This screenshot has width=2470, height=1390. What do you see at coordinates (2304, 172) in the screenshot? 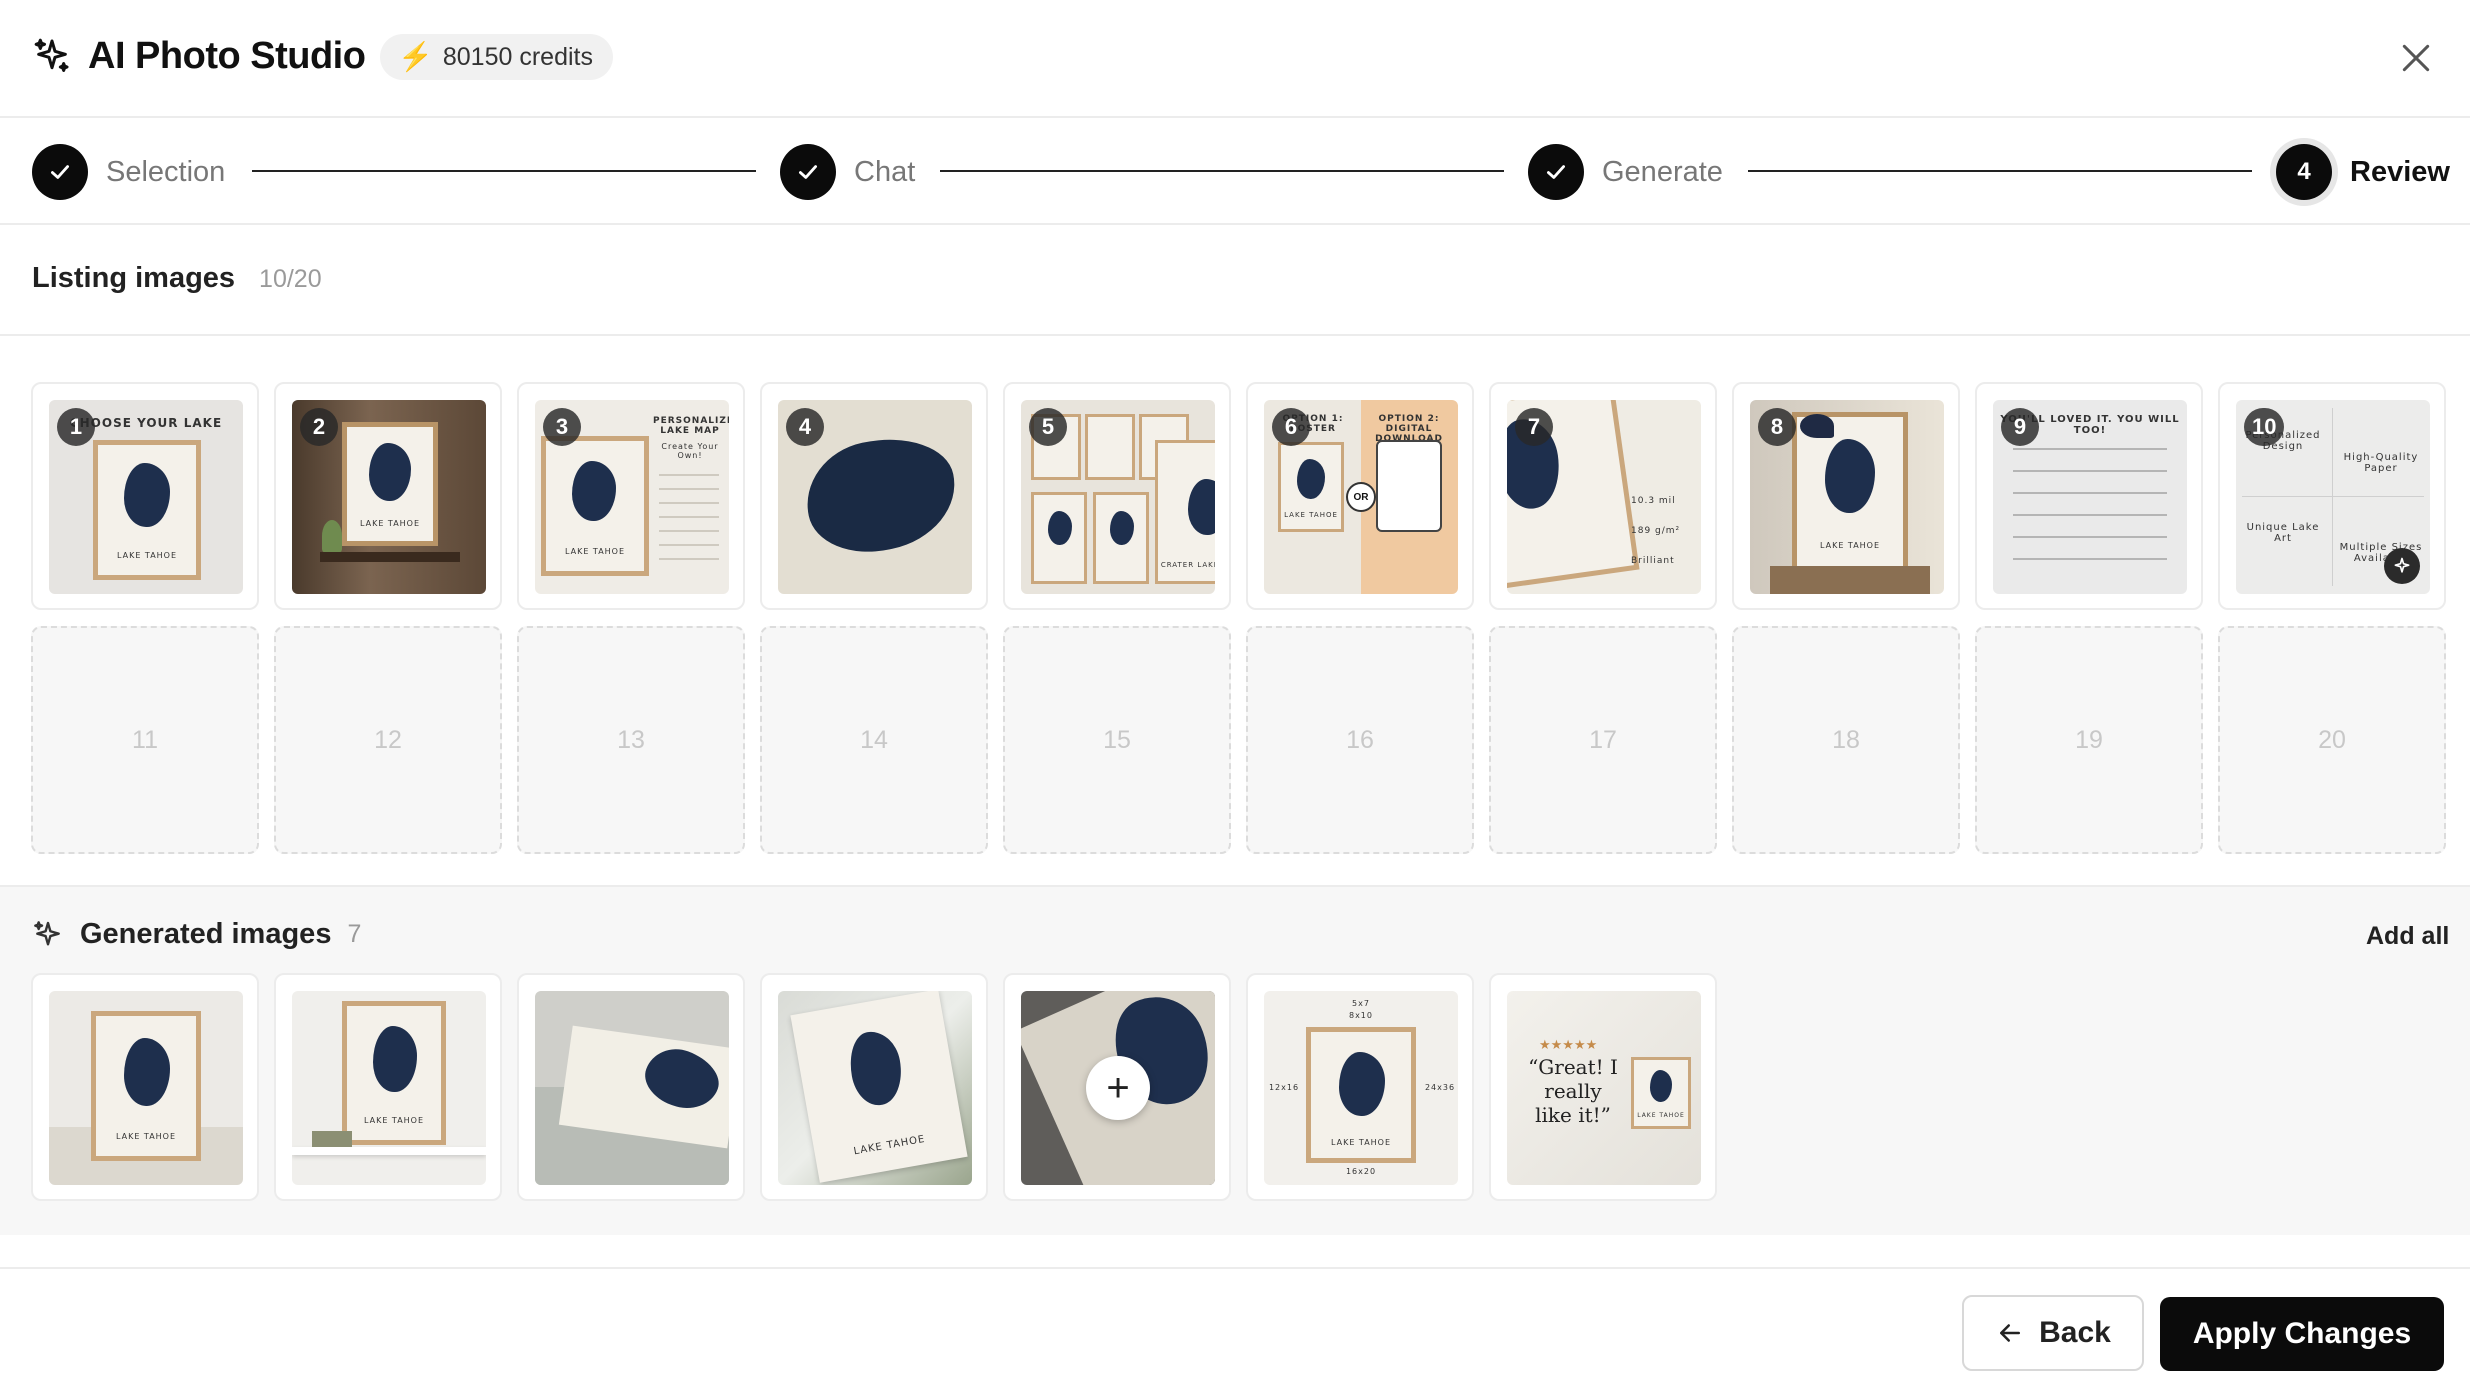
I see `step-number: 4` at bounding box center [2304, 172].